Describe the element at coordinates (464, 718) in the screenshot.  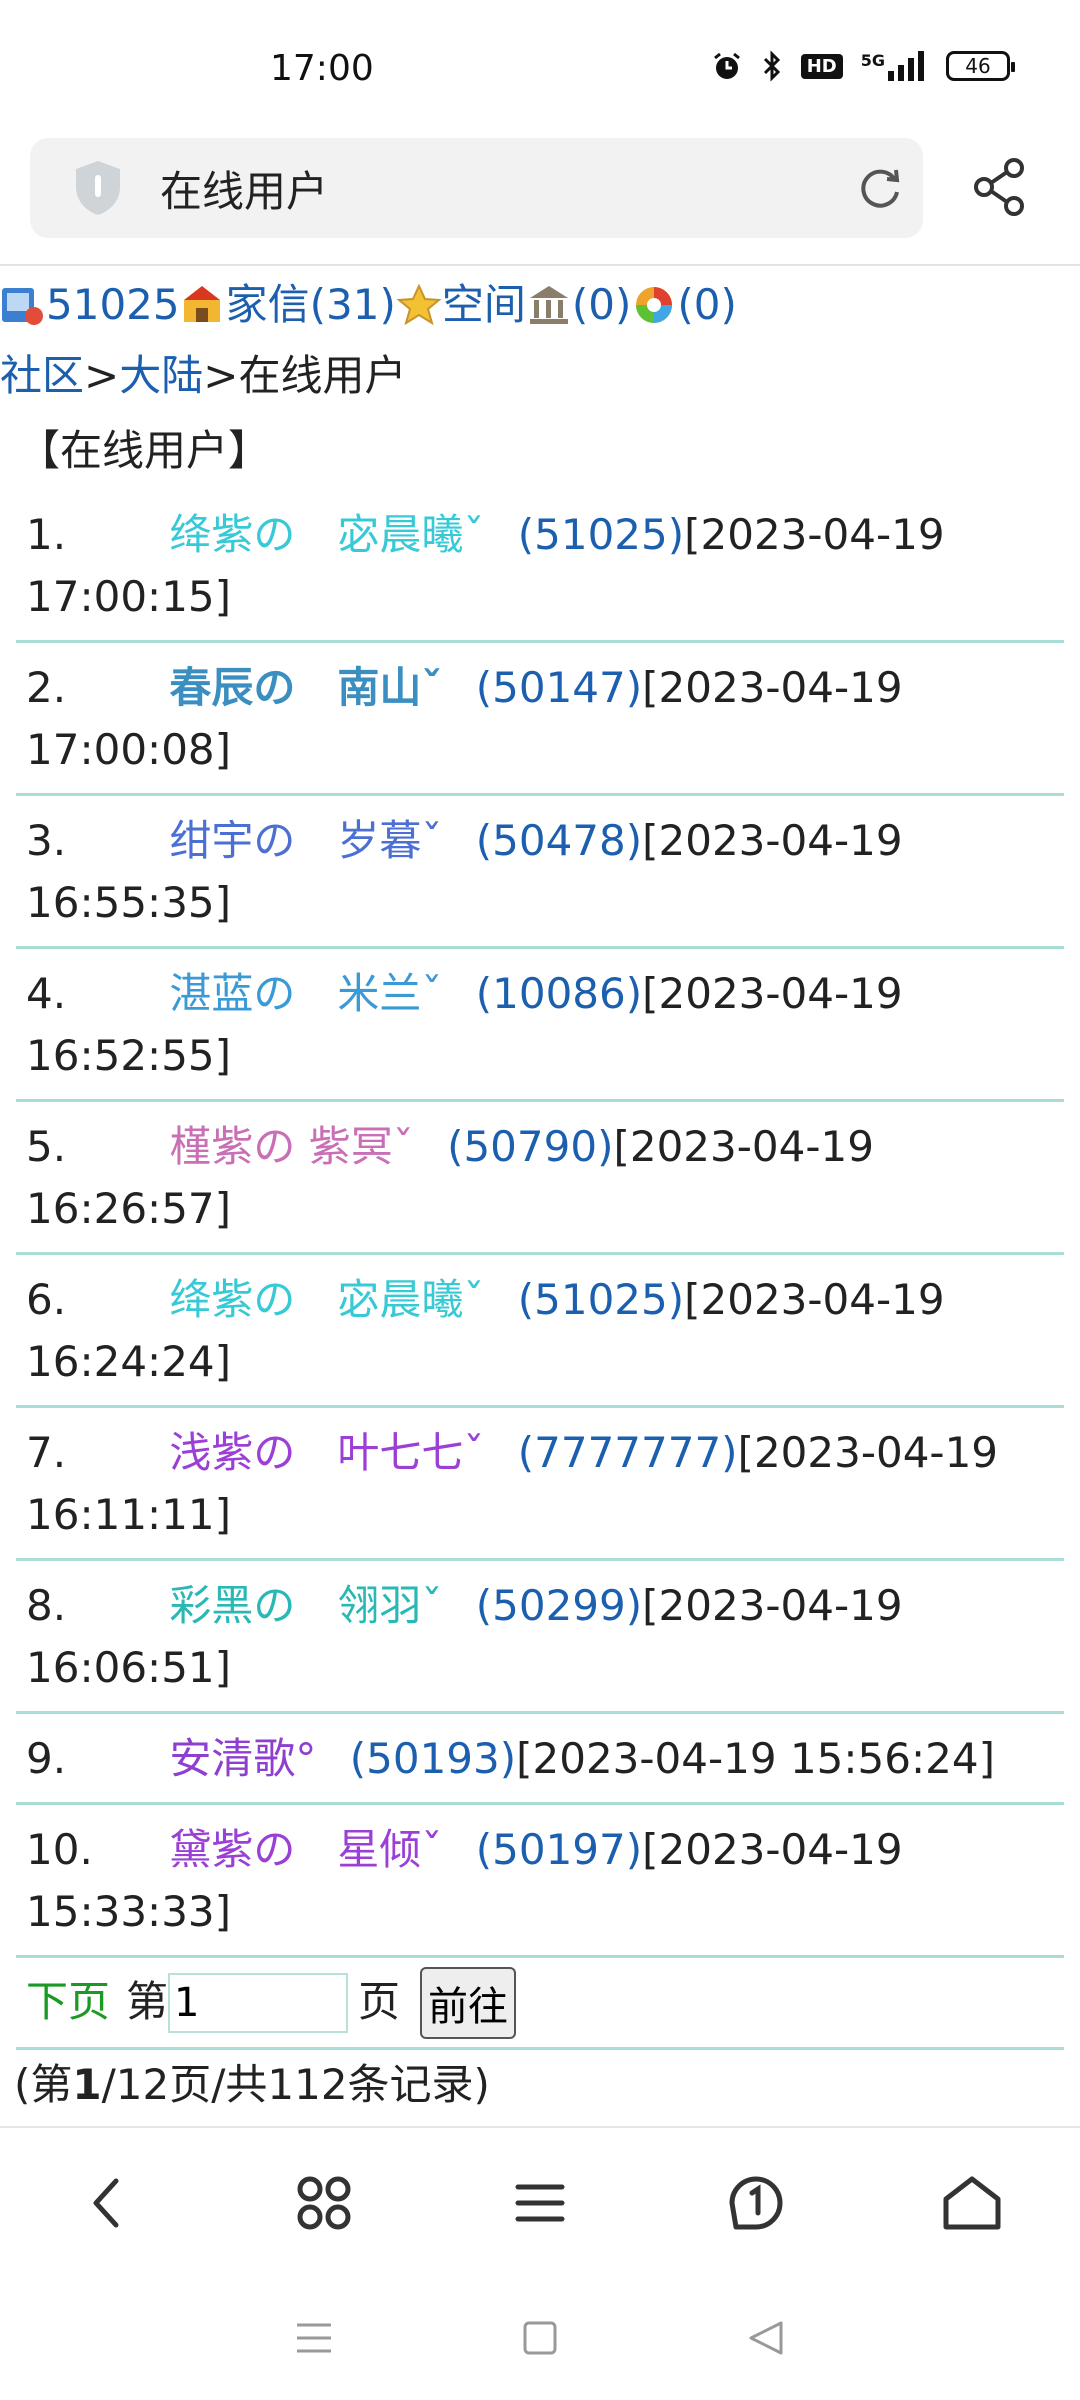
I see `online-time: [2023-04-19 17:00:08]` at that location.